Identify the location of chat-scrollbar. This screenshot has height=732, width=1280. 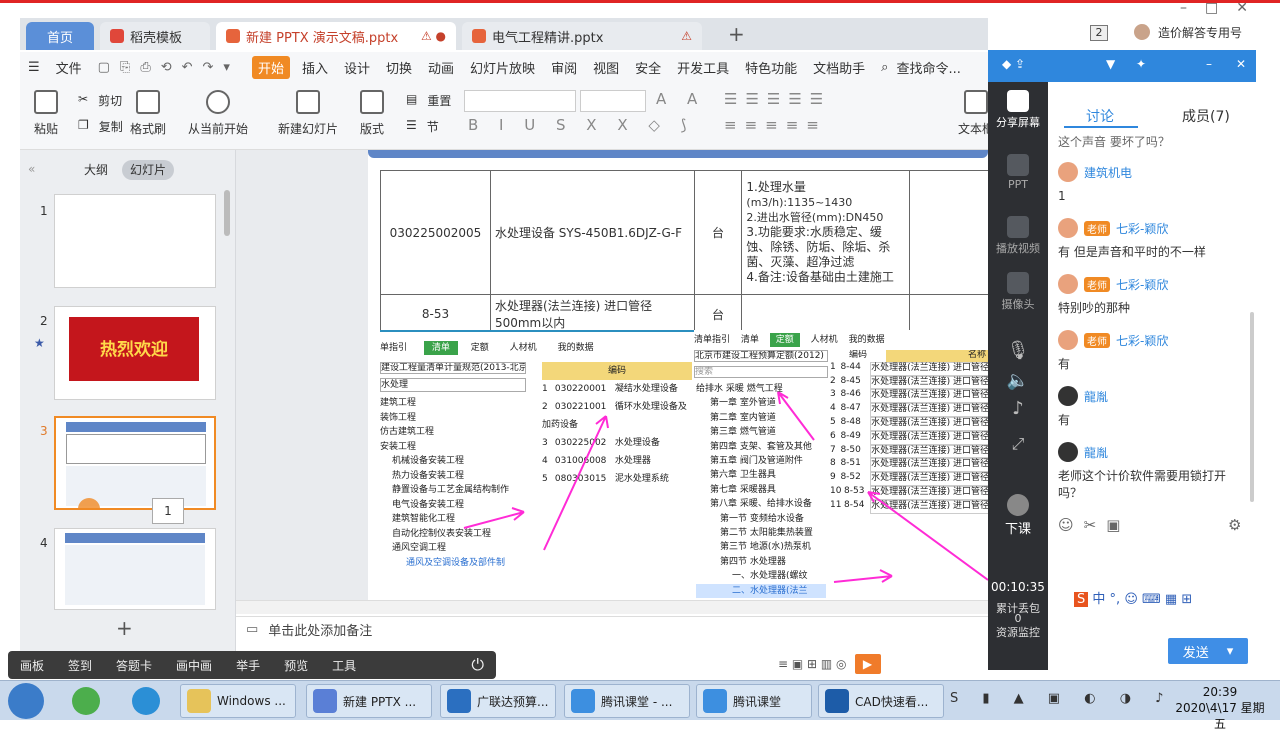
(1252, 407).